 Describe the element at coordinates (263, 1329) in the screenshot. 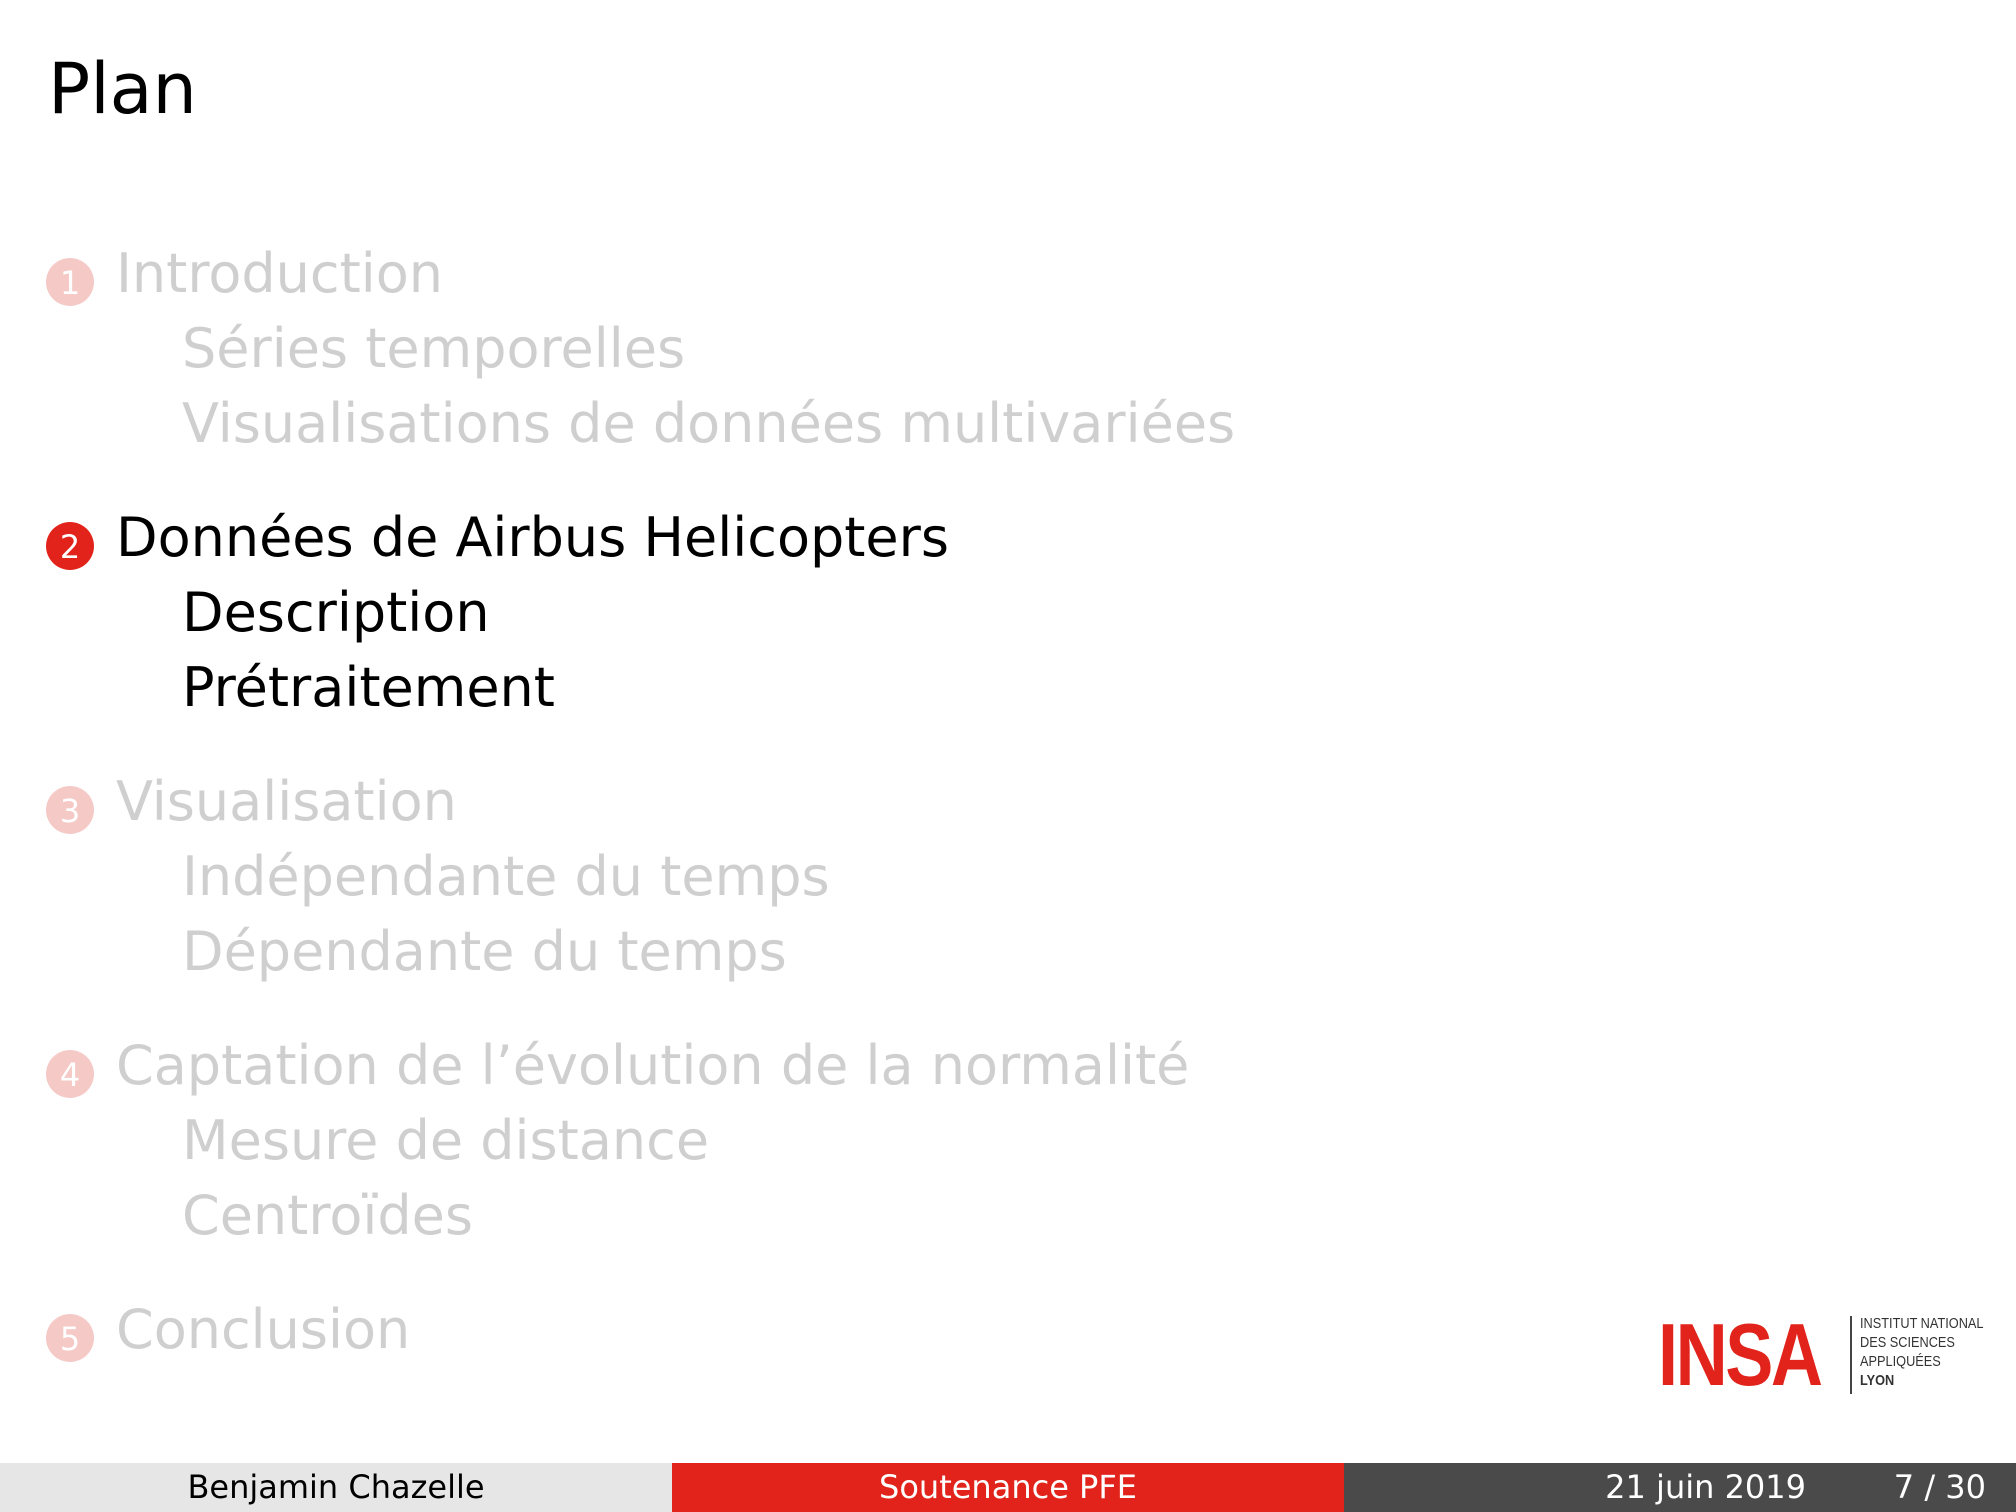

I see `toc-section-label: Conclusion` at that location.